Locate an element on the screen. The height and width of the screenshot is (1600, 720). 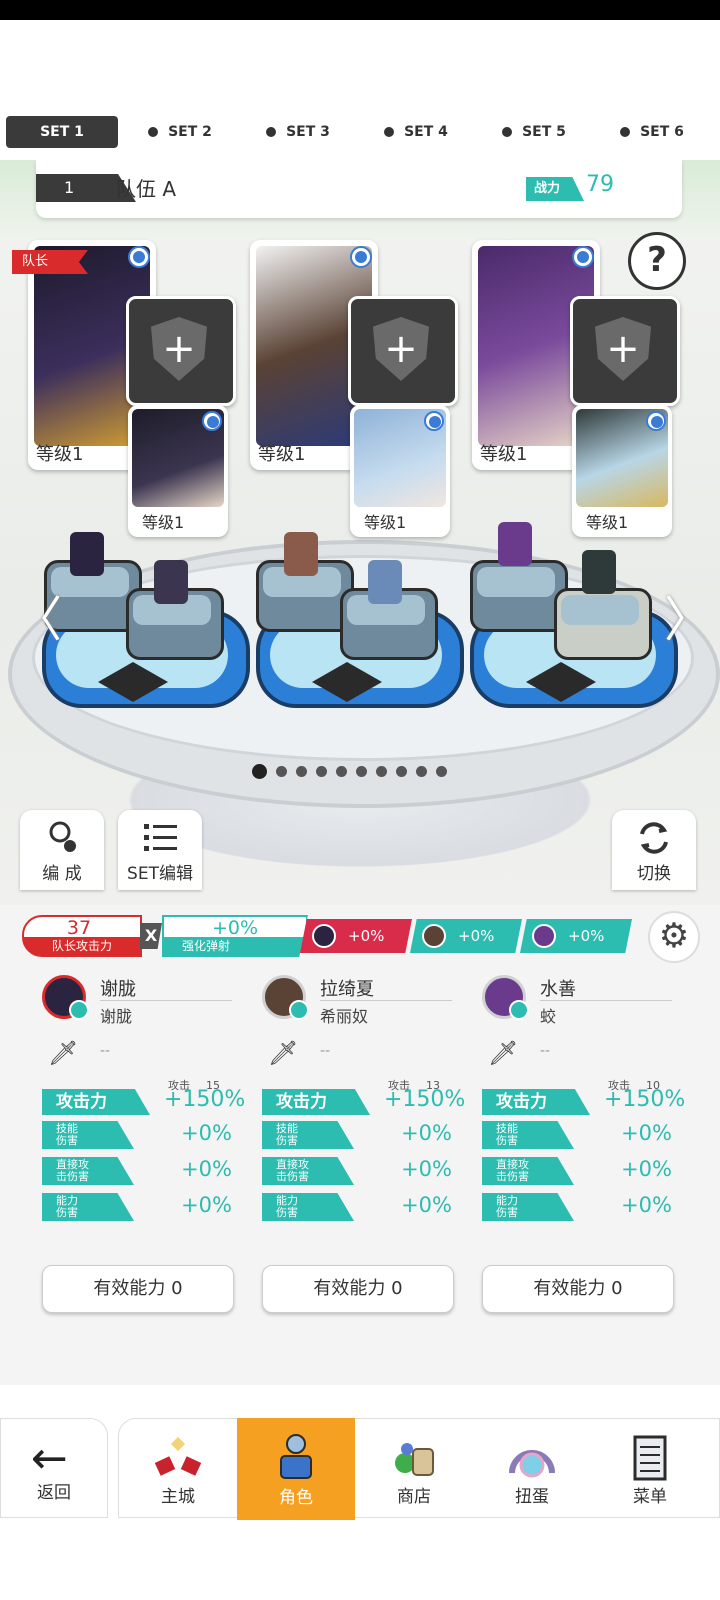
hero-subname: 谢胧 is located at coordinates (116, 1016).